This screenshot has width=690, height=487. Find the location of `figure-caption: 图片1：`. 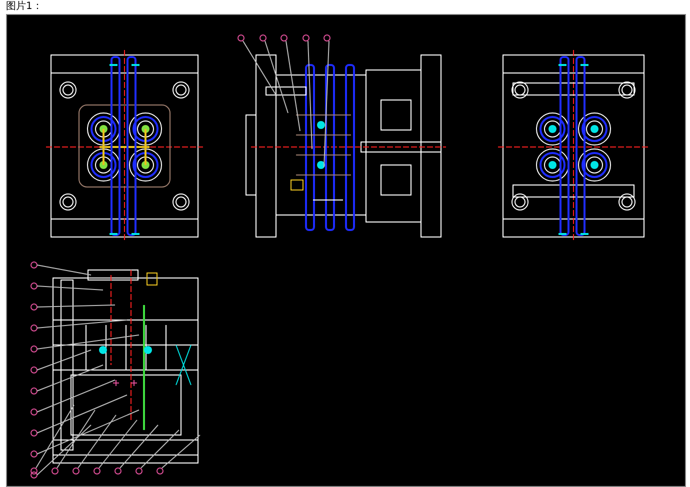

figure-caption: 图片1： is located at coordinates (23, 7).